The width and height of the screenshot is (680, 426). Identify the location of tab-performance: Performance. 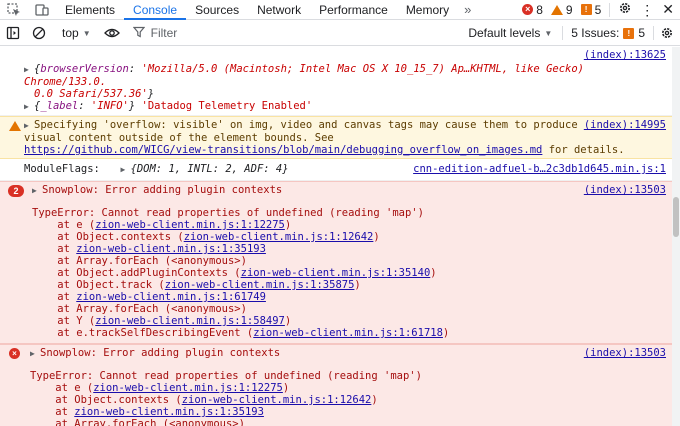
(353, 9).